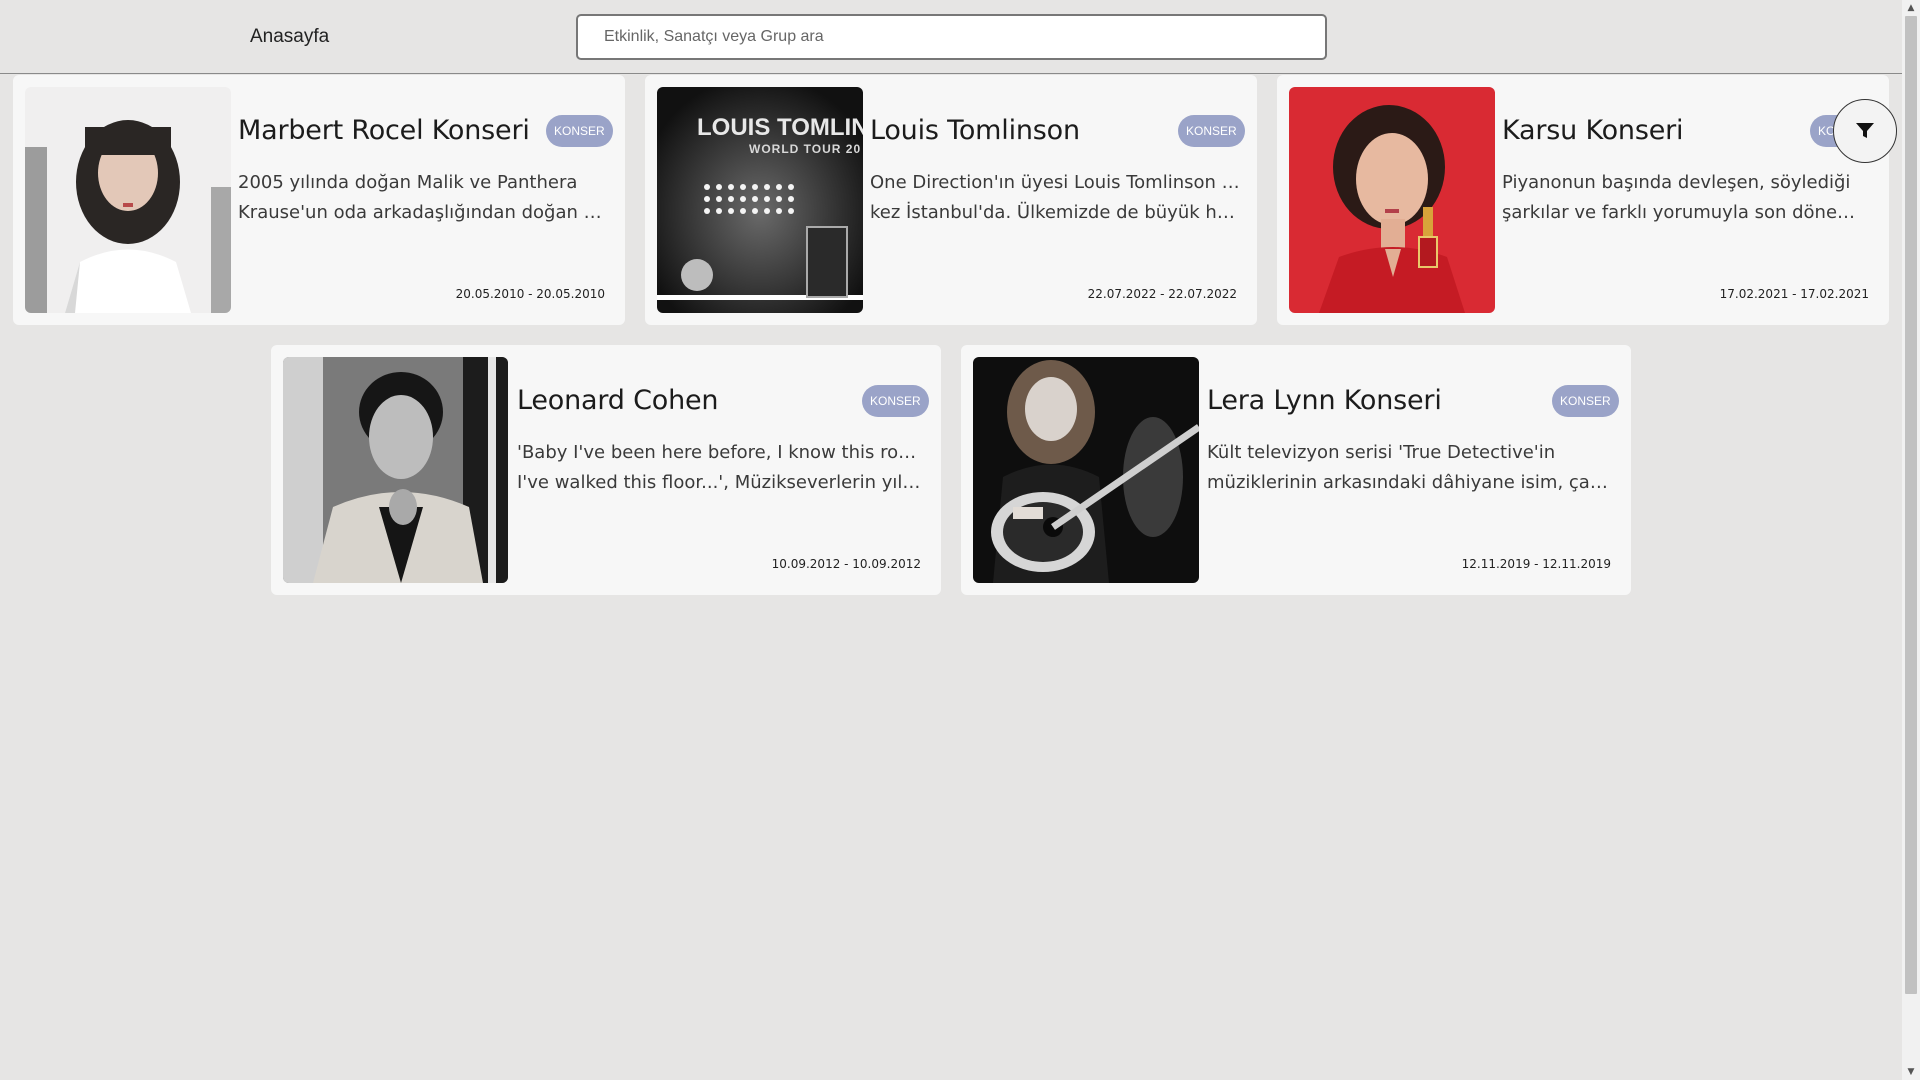  Describe the element at coordinates (1676, 182) in the screenshot. I see `description-line: Piyanonun başında devleşen, söylediği` at that location.